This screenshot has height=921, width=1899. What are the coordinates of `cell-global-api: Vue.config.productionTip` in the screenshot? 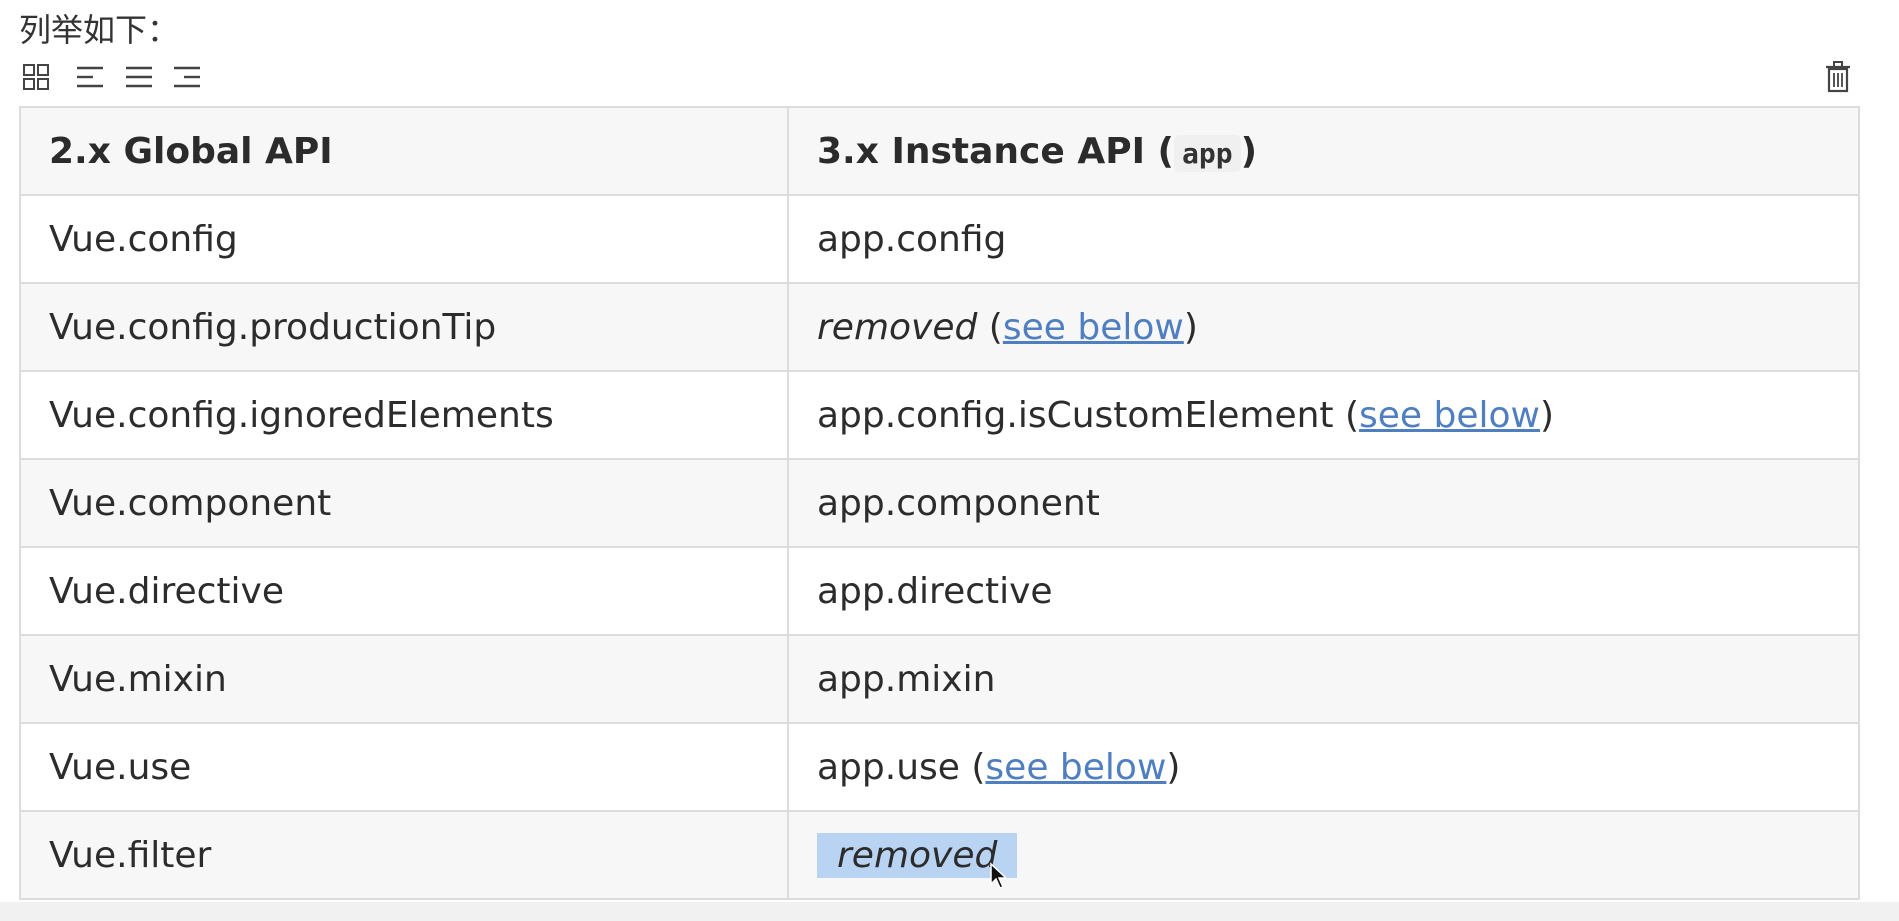 It's located at (405, 327).